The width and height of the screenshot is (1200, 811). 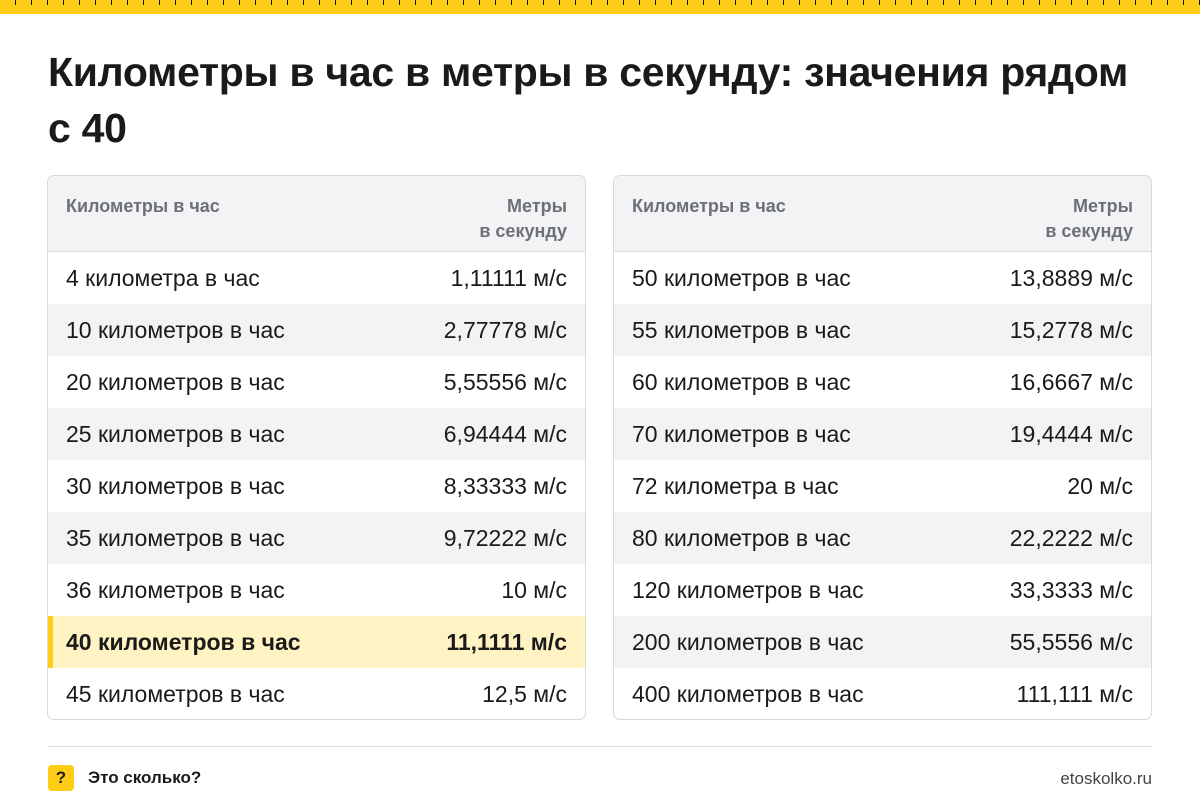 I want to click on cell-kmh: 20 километров в час, so click(x=175, y=381).